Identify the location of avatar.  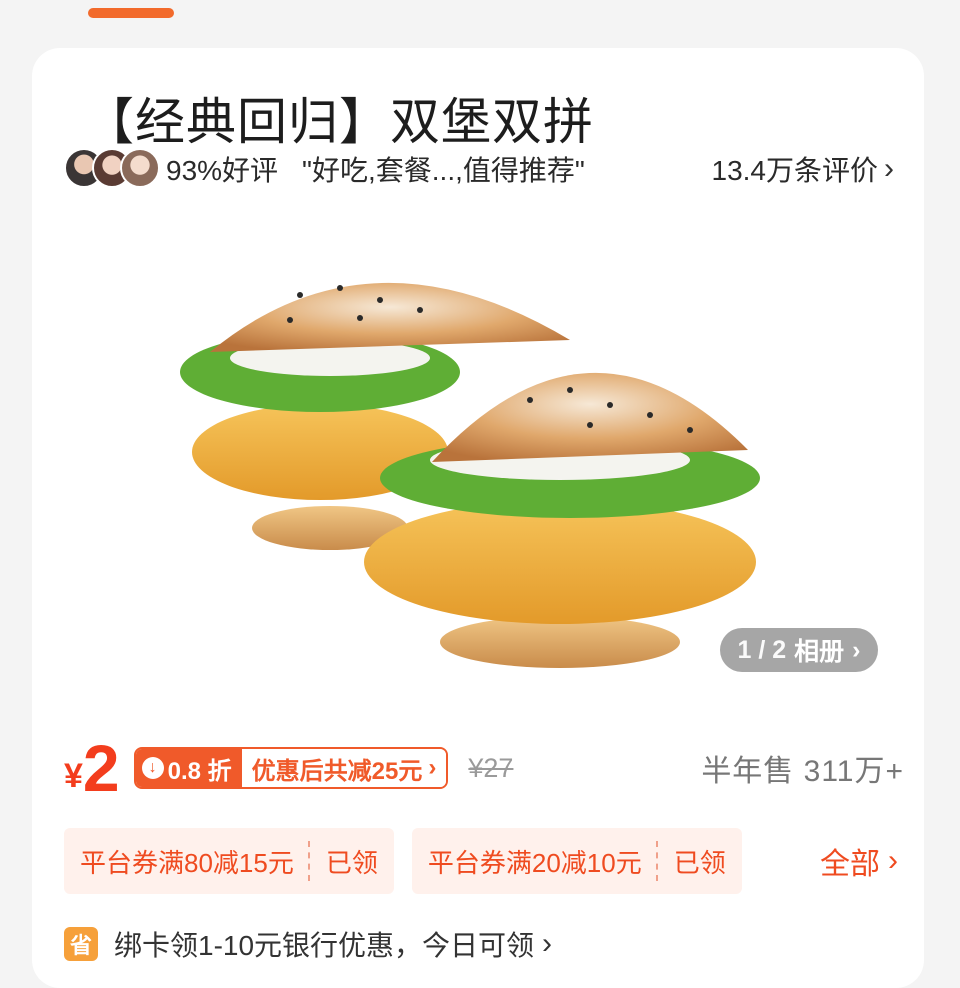
(140, 168).